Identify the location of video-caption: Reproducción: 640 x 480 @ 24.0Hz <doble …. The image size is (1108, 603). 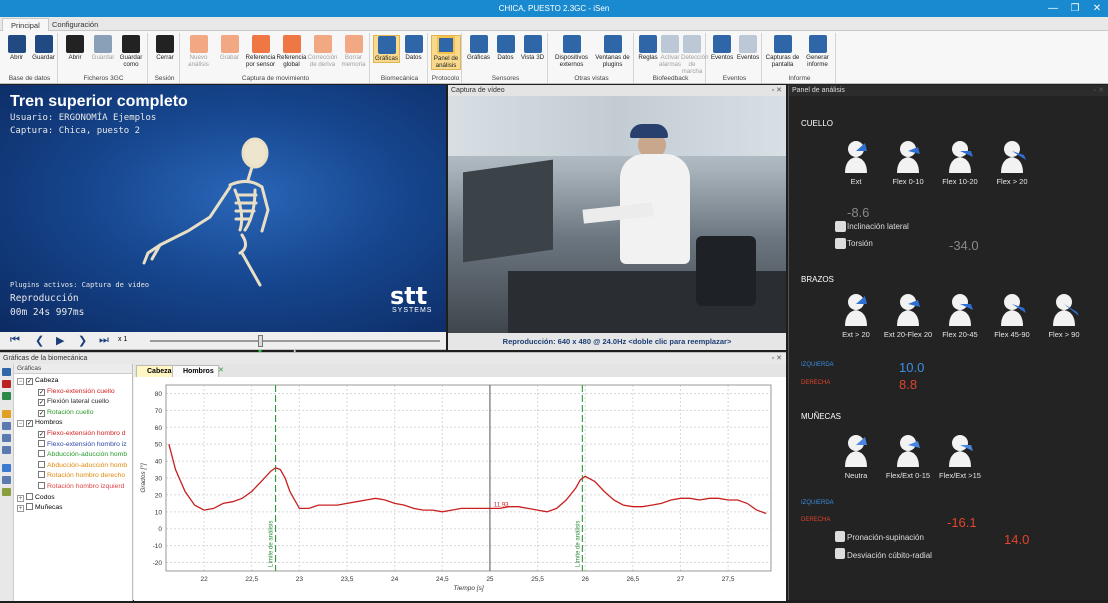
(617, 341).